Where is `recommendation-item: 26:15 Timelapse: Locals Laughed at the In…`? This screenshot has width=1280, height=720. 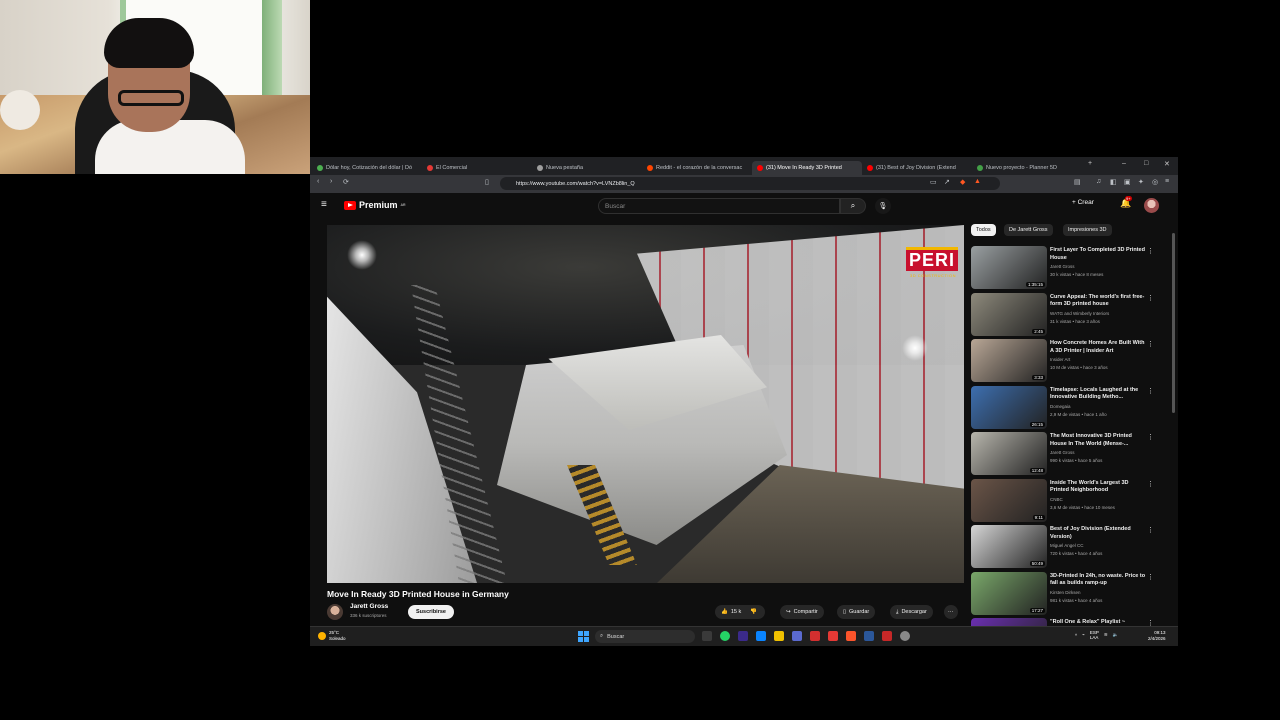 recommendation-item: 26:15 Timelapse: Locals Laughed at the In… is located at coordinates (1071, 407).